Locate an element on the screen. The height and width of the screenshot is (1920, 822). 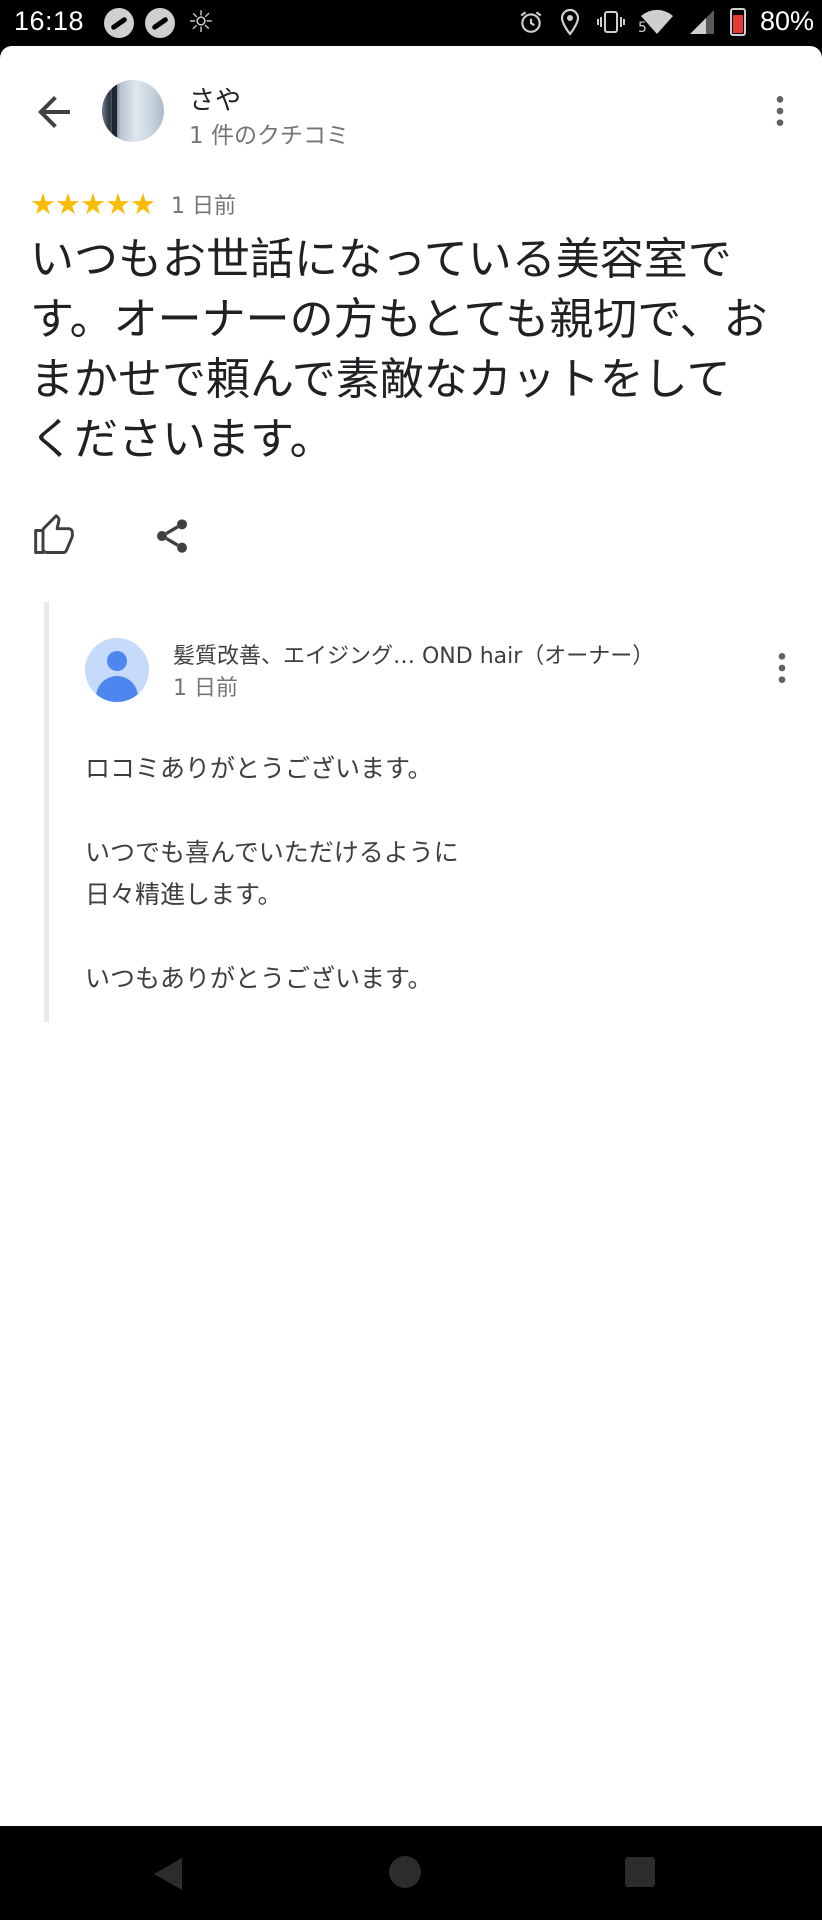
reviewer-avatar is located at coordinates (133, 111).